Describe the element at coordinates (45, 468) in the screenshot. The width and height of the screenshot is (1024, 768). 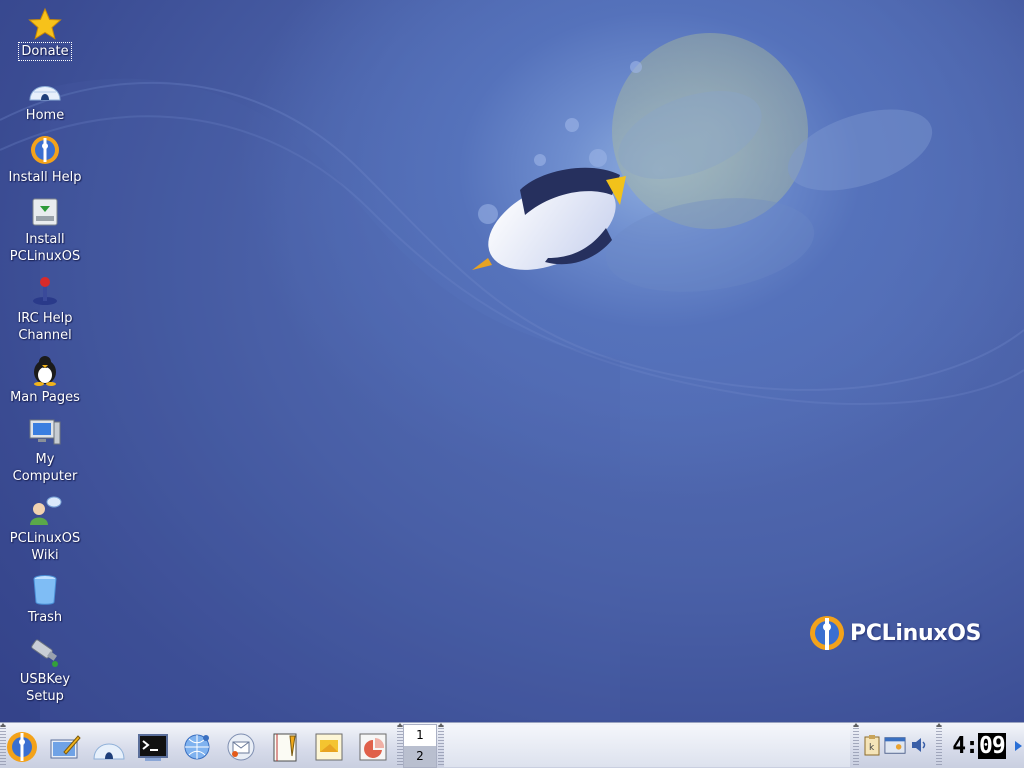
I see `desktop-icon-label: My Computer` at that location.